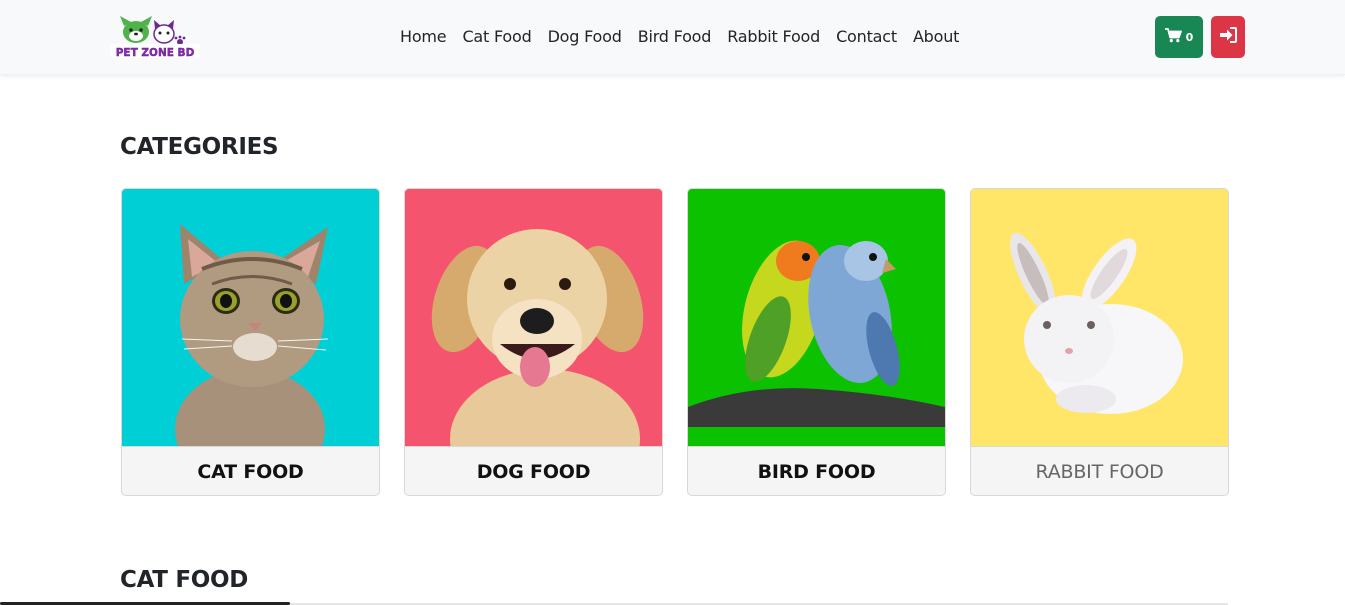 This screenshot has width=1345, height=605. What do you see at coordinates (155, 37) in the screenshot?
I see `brand-logo: PET ZONE BD` at bounding box center [155, 37].